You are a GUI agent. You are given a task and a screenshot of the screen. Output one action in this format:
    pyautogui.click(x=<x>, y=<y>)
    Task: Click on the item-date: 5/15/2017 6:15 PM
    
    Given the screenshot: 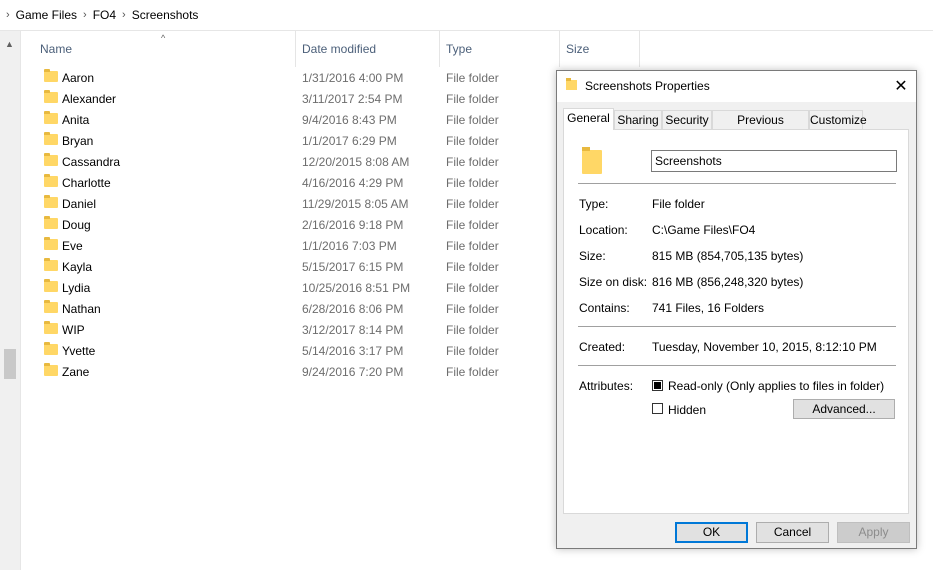 What is the action you would take?
    pyautogui.click(x=353, y=267)
    